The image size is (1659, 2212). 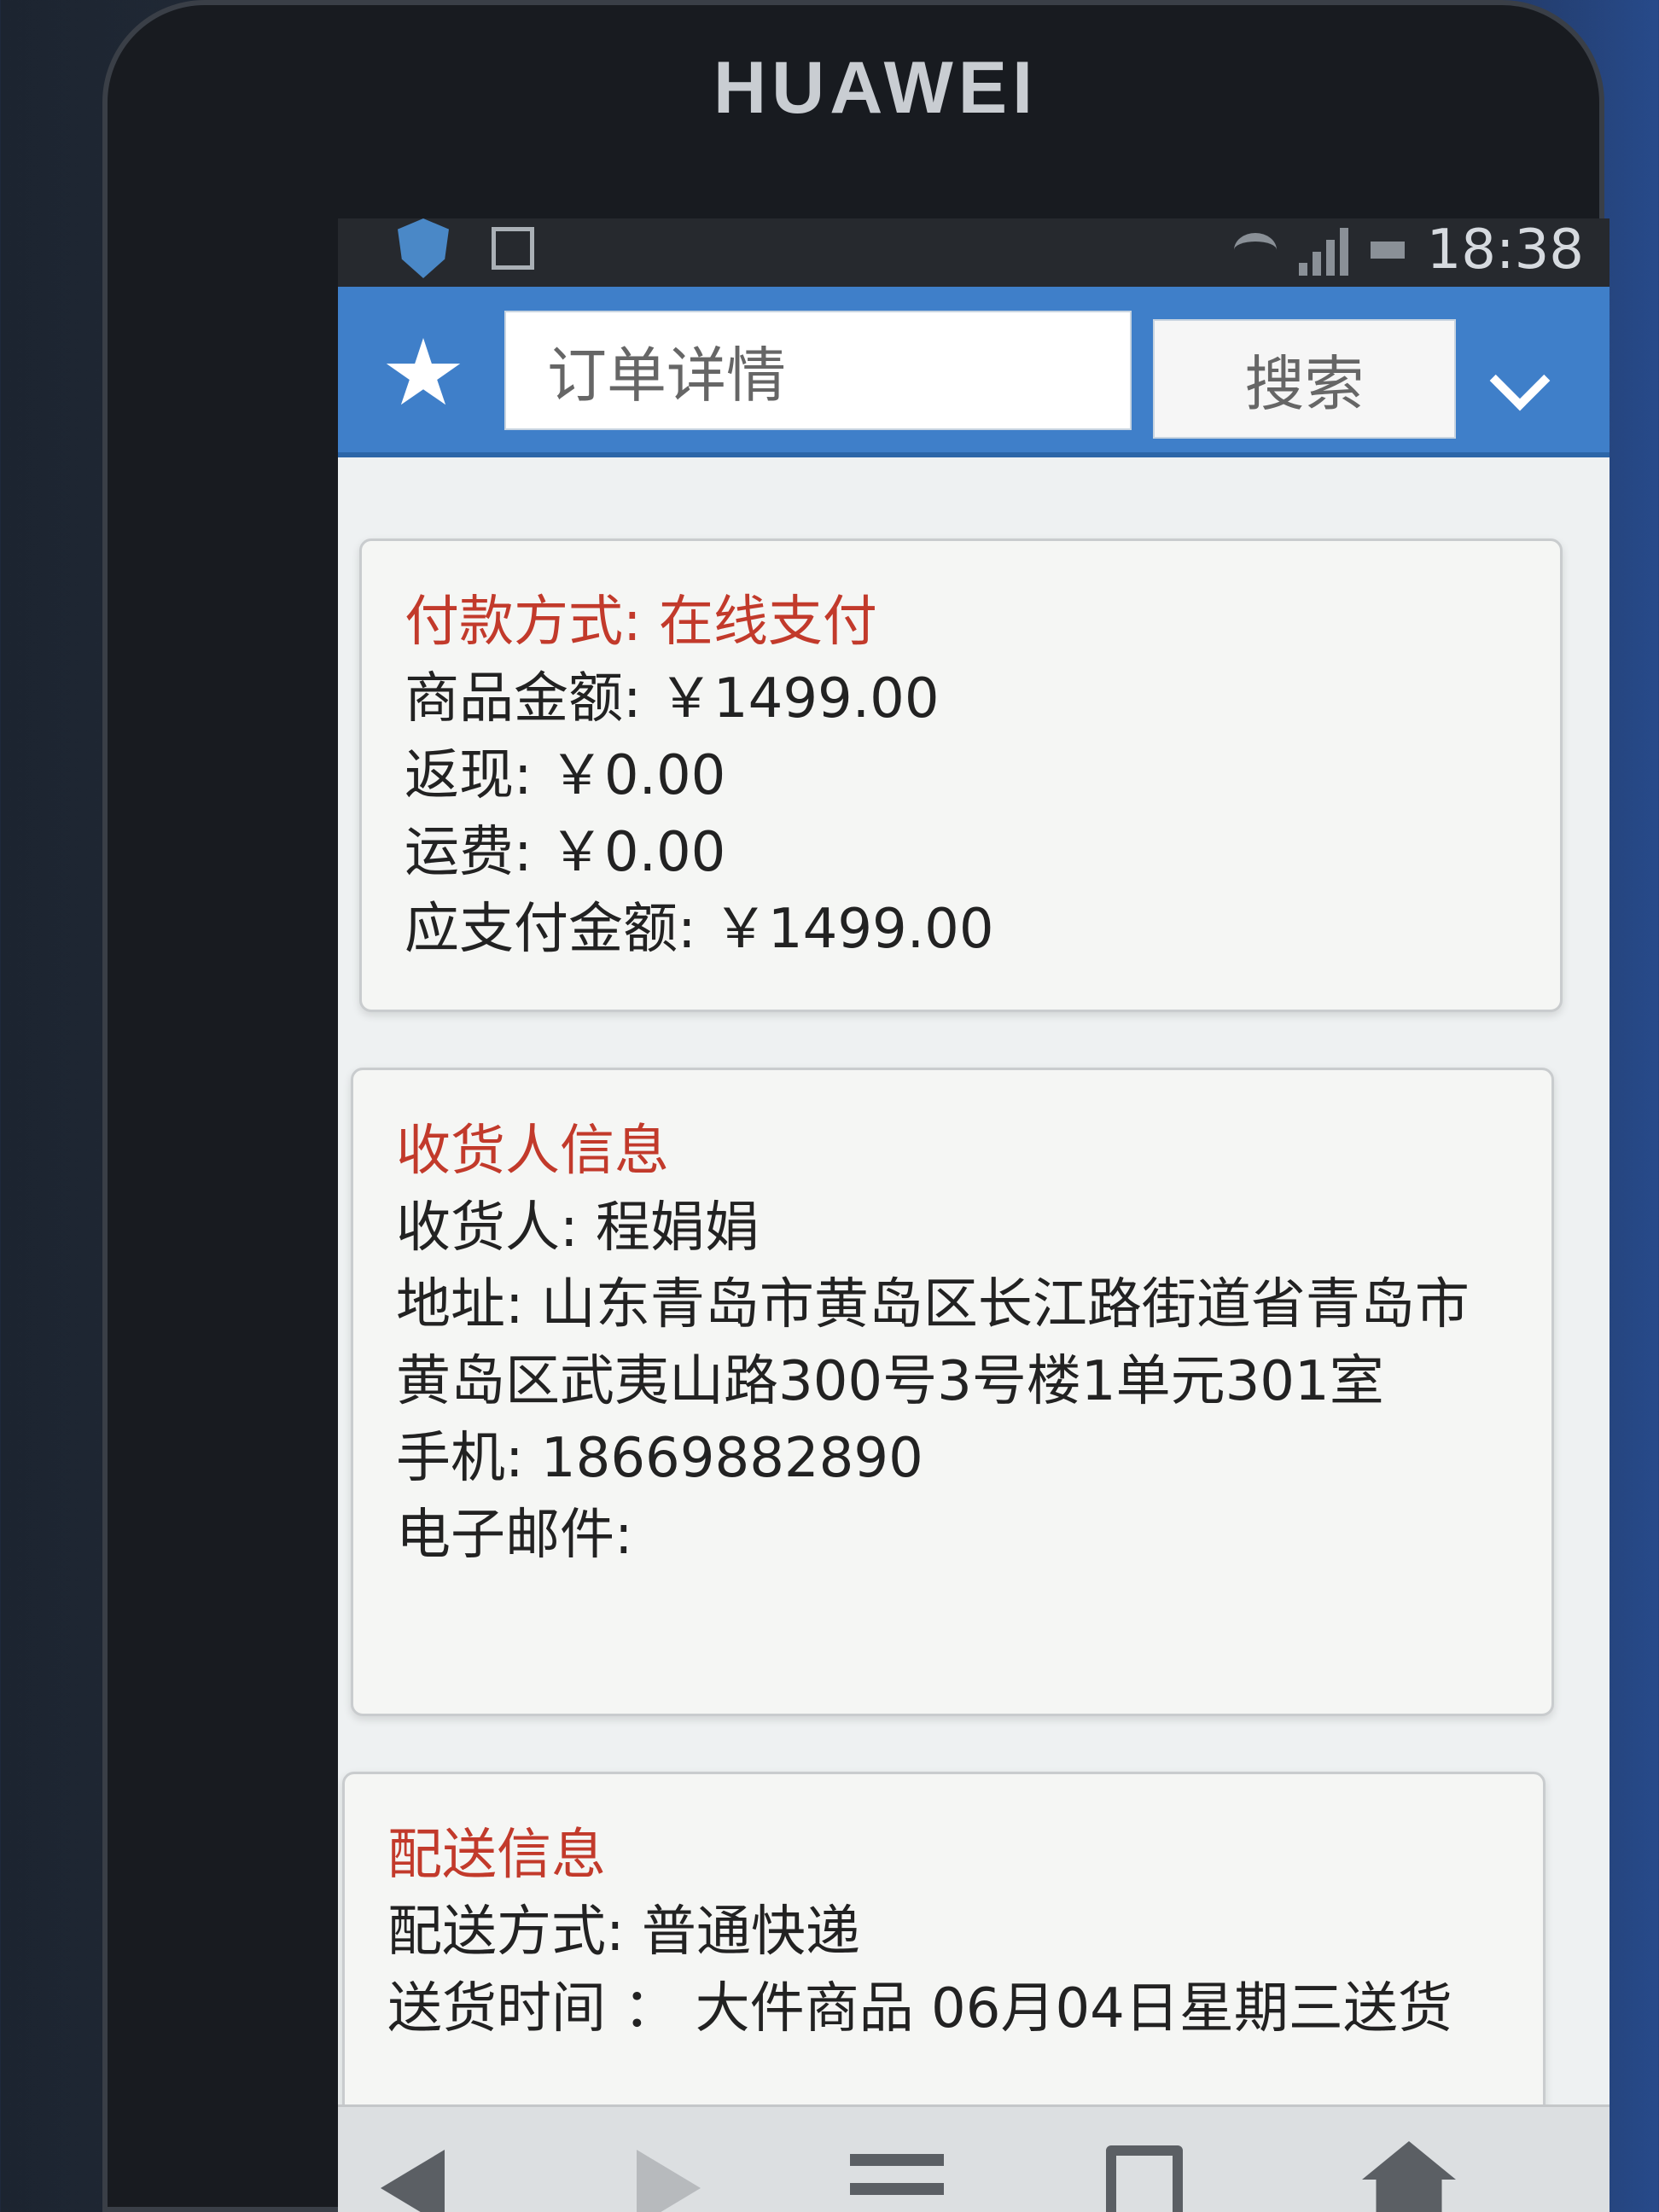 What do you see at coordinates (1304, 383) in the screenshot?
I see `search-button-label: 搜索` at bounding box center [1304, 383].